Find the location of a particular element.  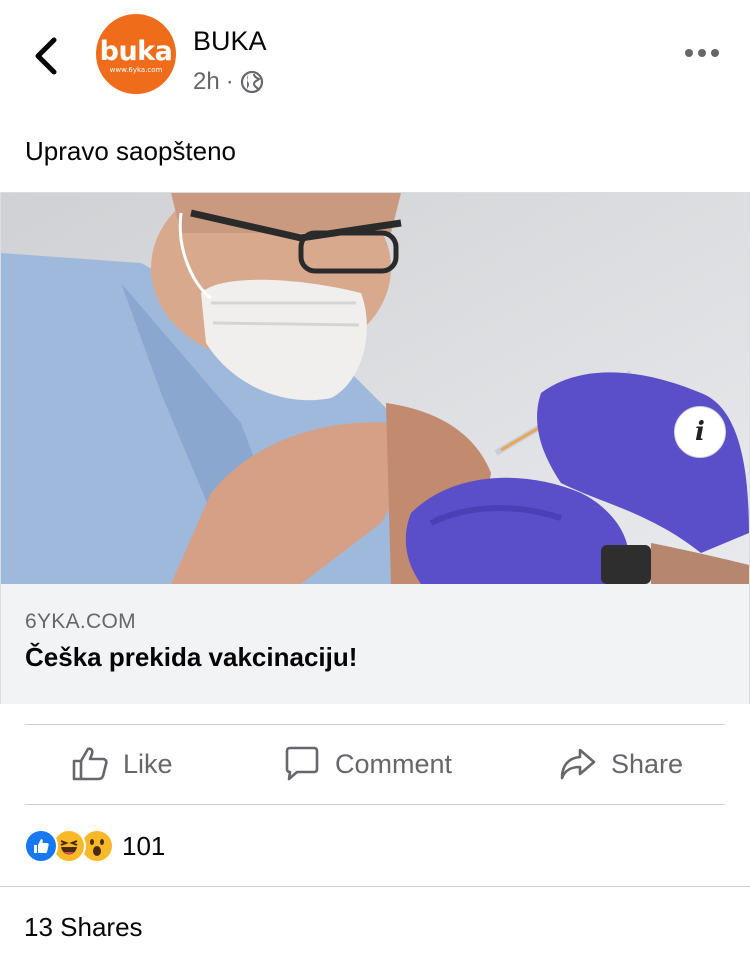

avatar-logo-text: buka is located at coordinates (136, 51).